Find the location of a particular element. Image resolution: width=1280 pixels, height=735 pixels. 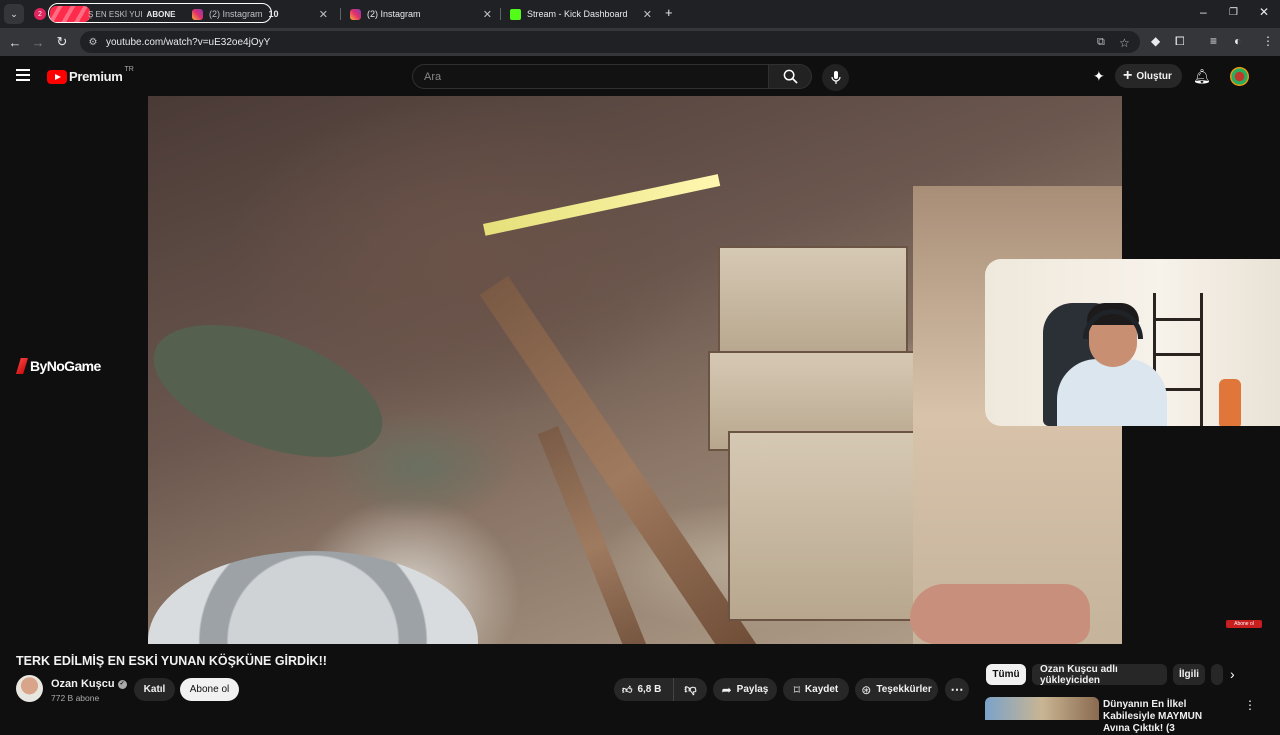

minimize-icon: – is located at coordinates (1203, 12).